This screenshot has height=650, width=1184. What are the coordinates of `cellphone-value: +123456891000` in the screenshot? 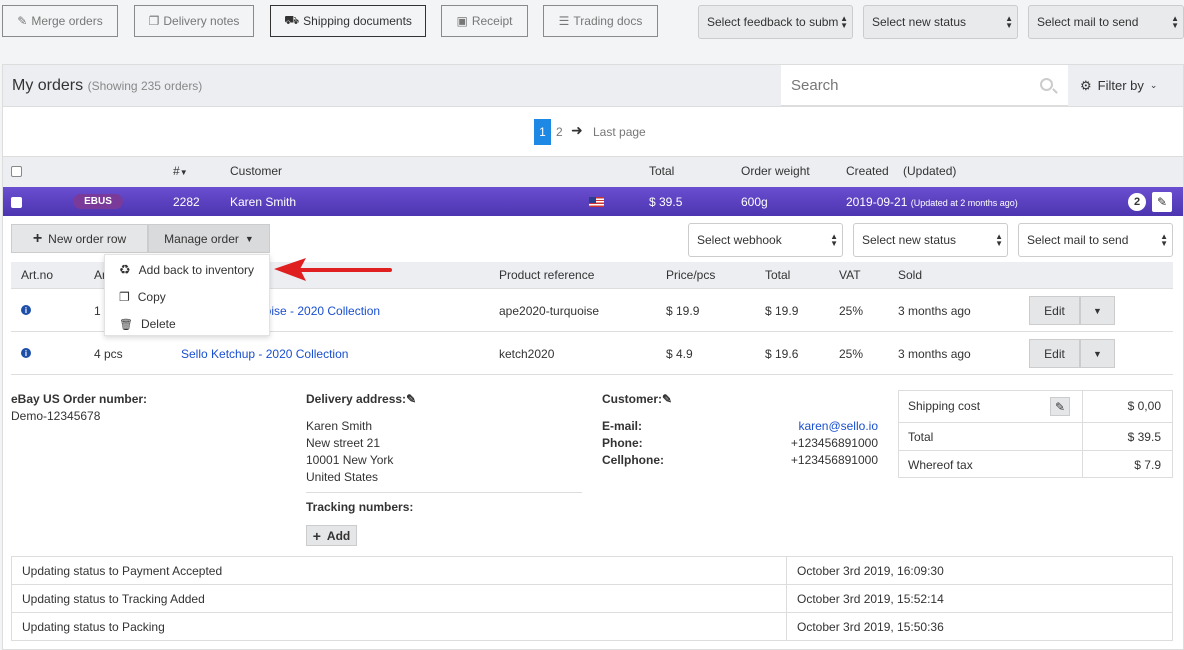 It's located at (834, 460).